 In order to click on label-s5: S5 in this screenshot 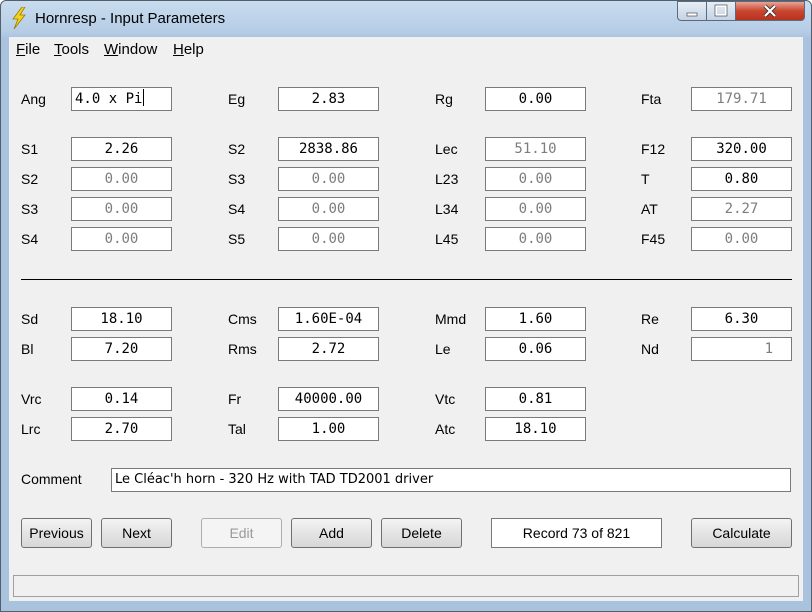, I will do `click(237, 239)`.